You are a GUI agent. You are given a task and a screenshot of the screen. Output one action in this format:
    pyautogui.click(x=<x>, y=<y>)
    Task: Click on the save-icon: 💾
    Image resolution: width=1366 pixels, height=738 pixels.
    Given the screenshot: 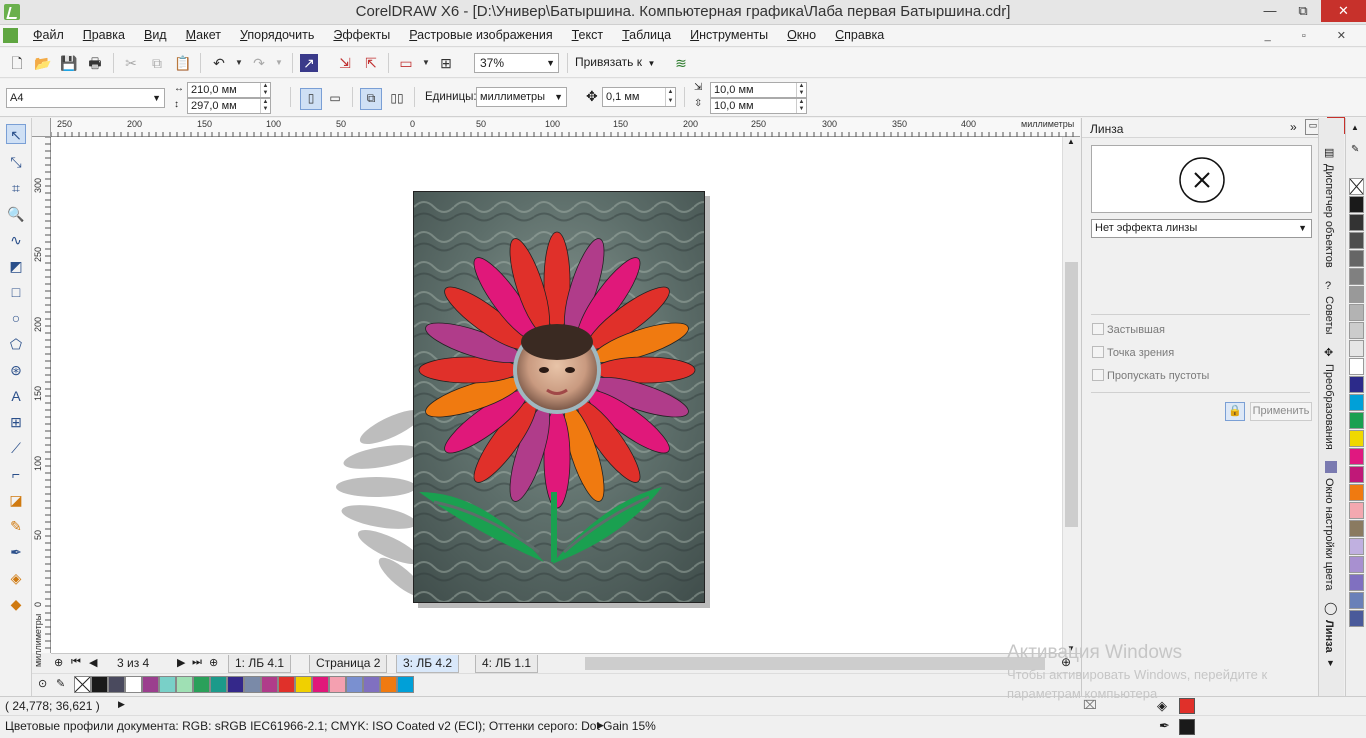 What is the action you would take?
    pyautogui.click(x=69, y=63)
    